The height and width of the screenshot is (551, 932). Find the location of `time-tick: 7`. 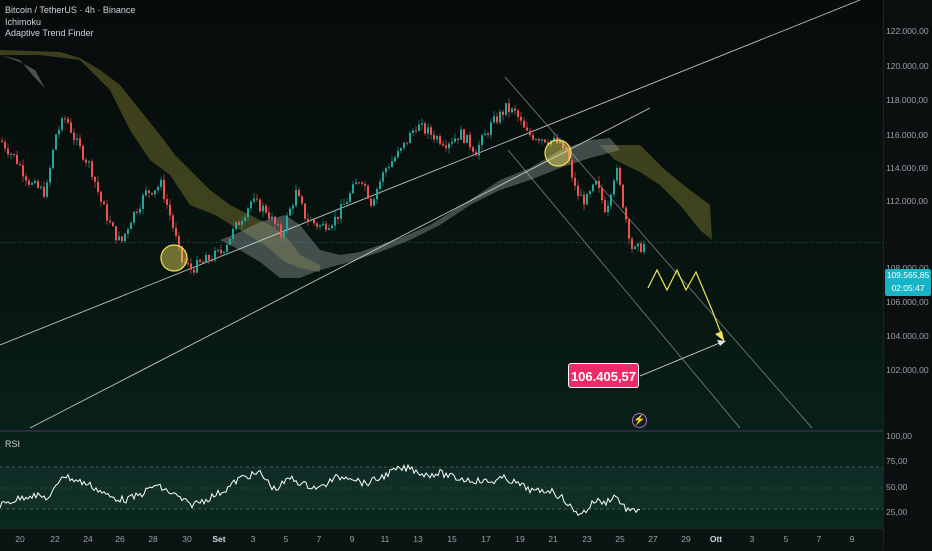

time-tick: 7 is located at coordinates (819, 539).